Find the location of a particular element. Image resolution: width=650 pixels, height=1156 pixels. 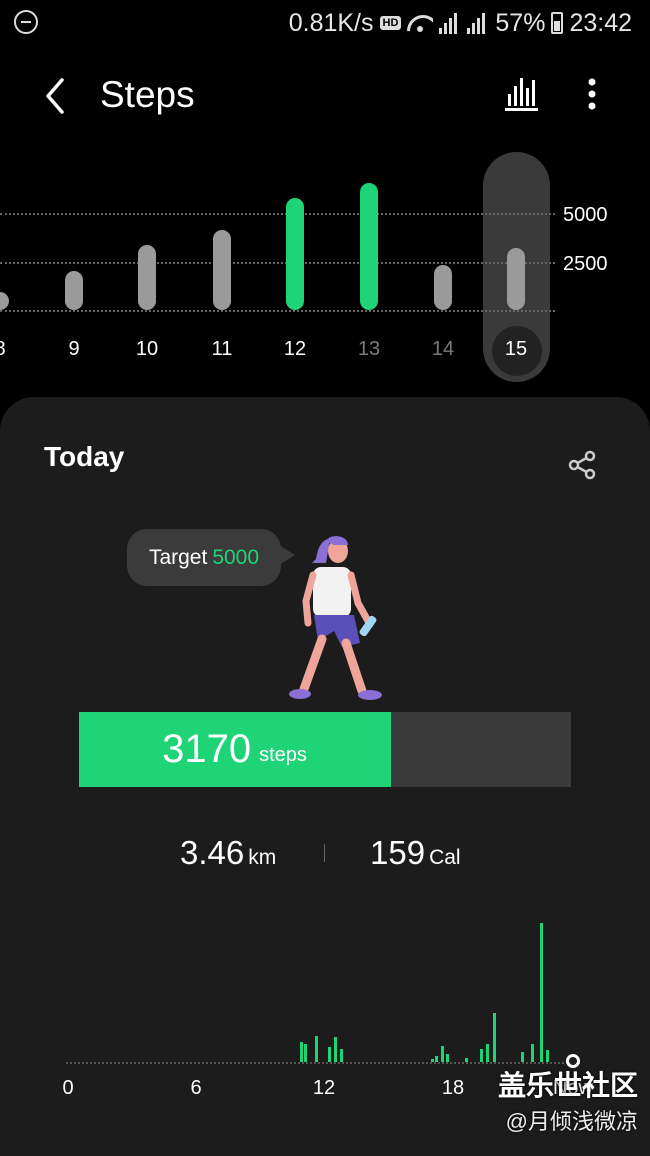

today-title: Today is located at coordinates (84, 456).